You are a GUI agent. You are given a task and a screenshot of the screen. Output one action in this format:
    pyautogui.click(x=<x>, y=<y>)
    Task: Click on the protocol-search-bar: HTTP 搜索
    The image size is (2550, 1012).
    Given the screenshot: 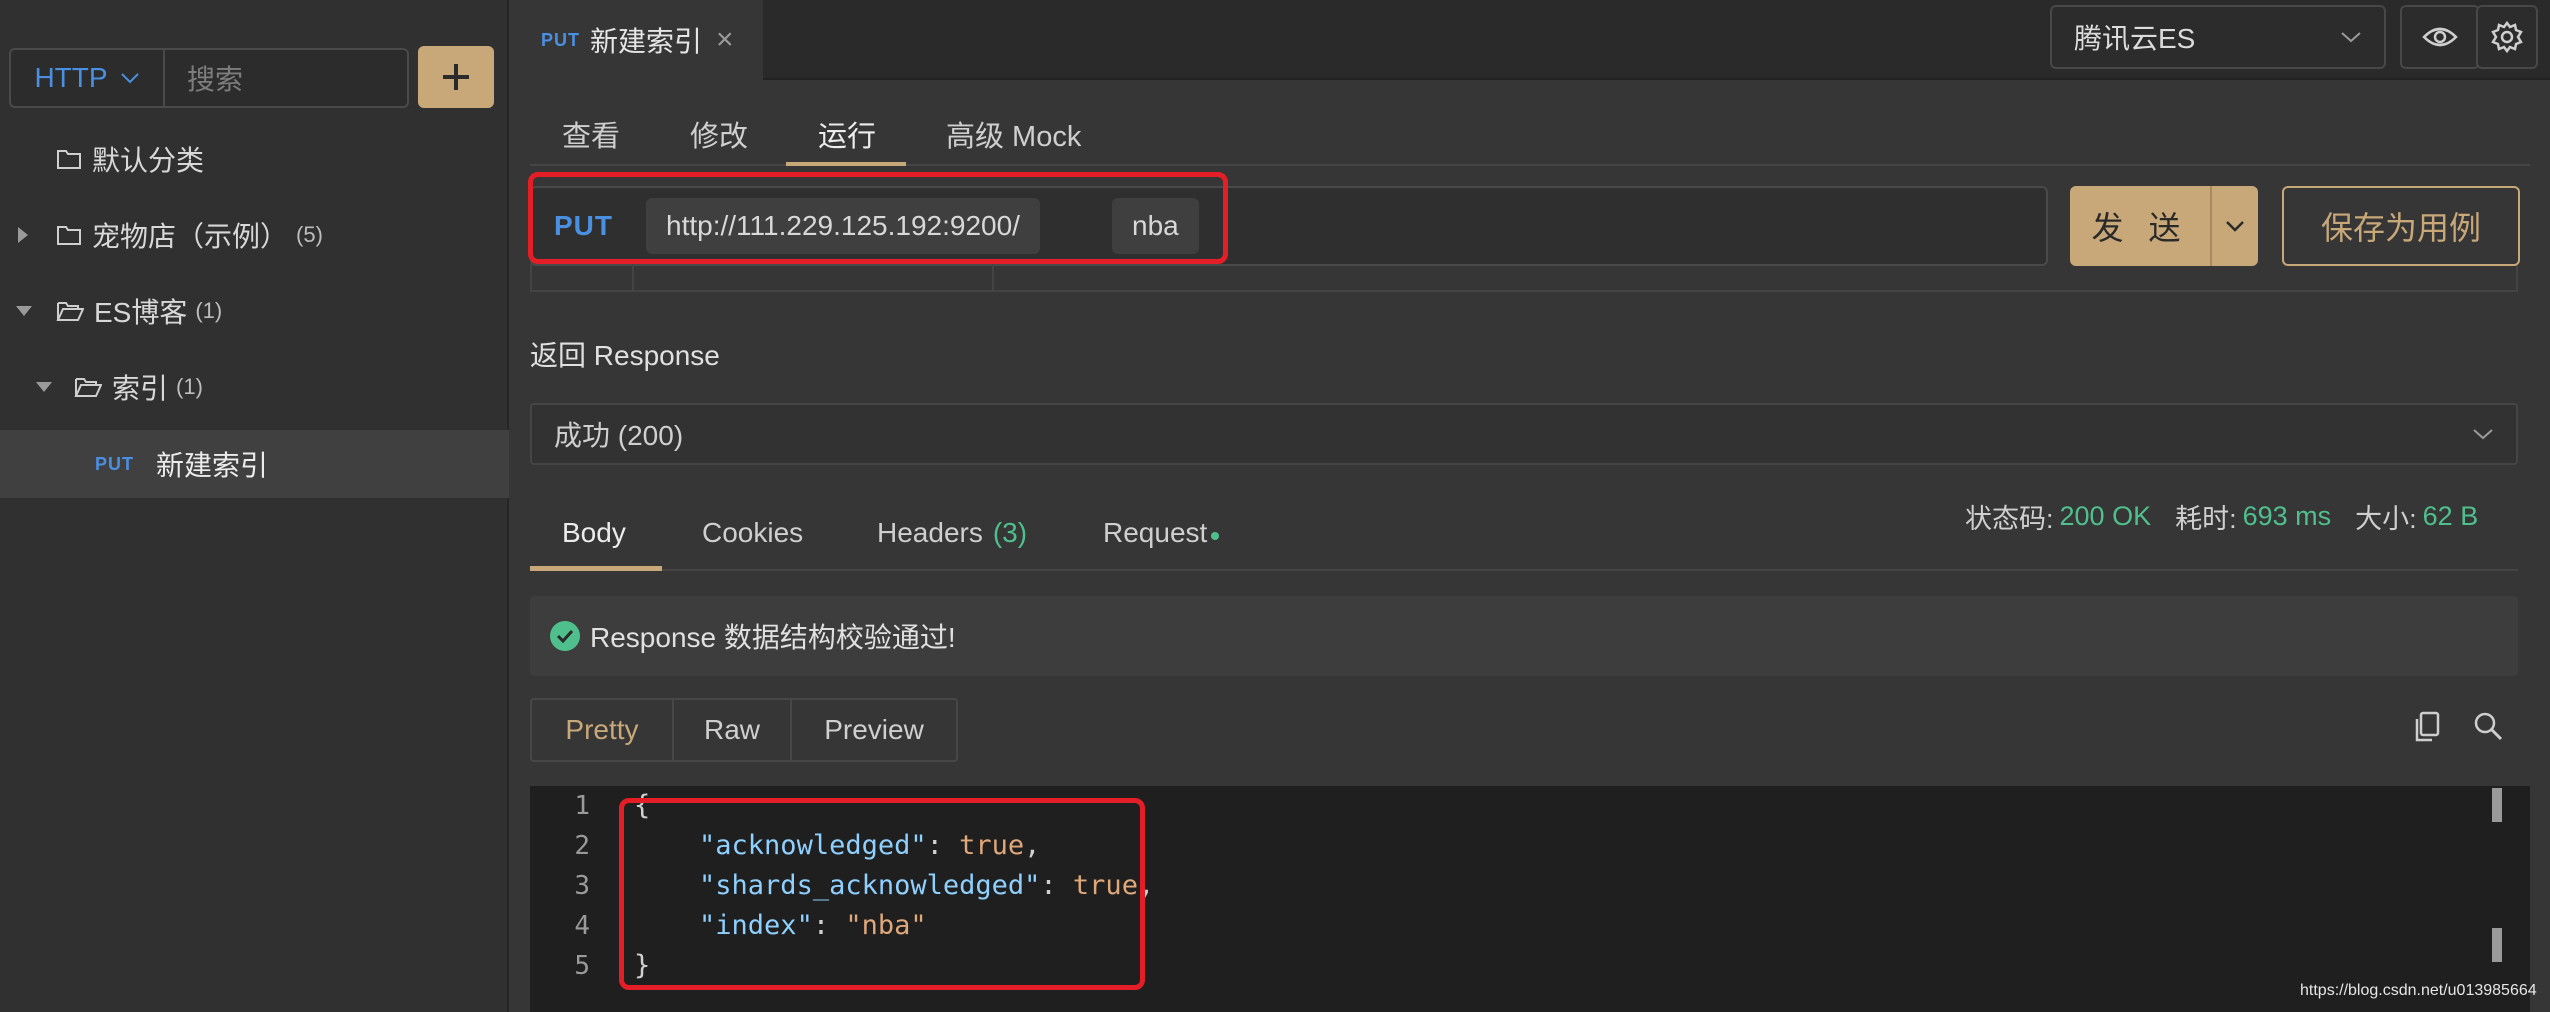 What is the action you would take?
    pyautogui.click(x=209, y=78)
    